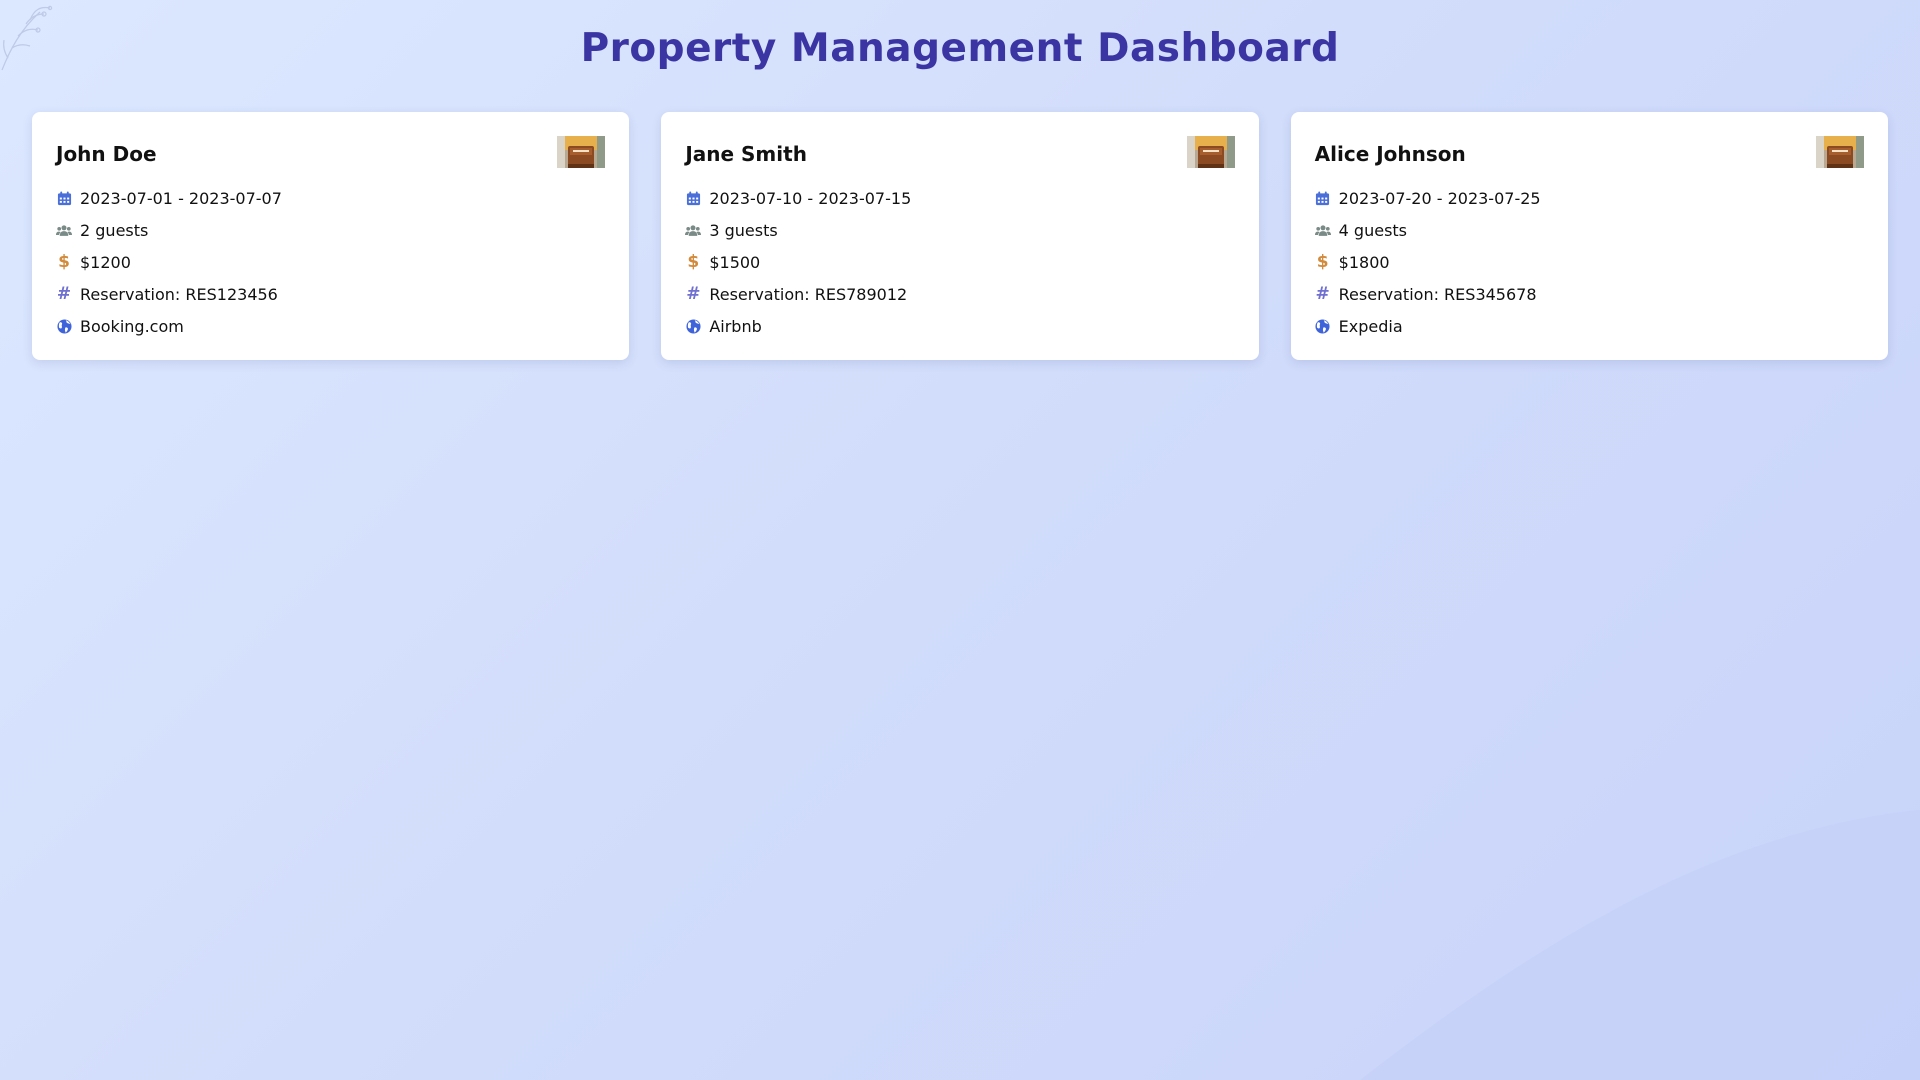  Describe the element at coordinates (735, 326) in the screenshot. I see `platform-text: Airbnb` at that location.